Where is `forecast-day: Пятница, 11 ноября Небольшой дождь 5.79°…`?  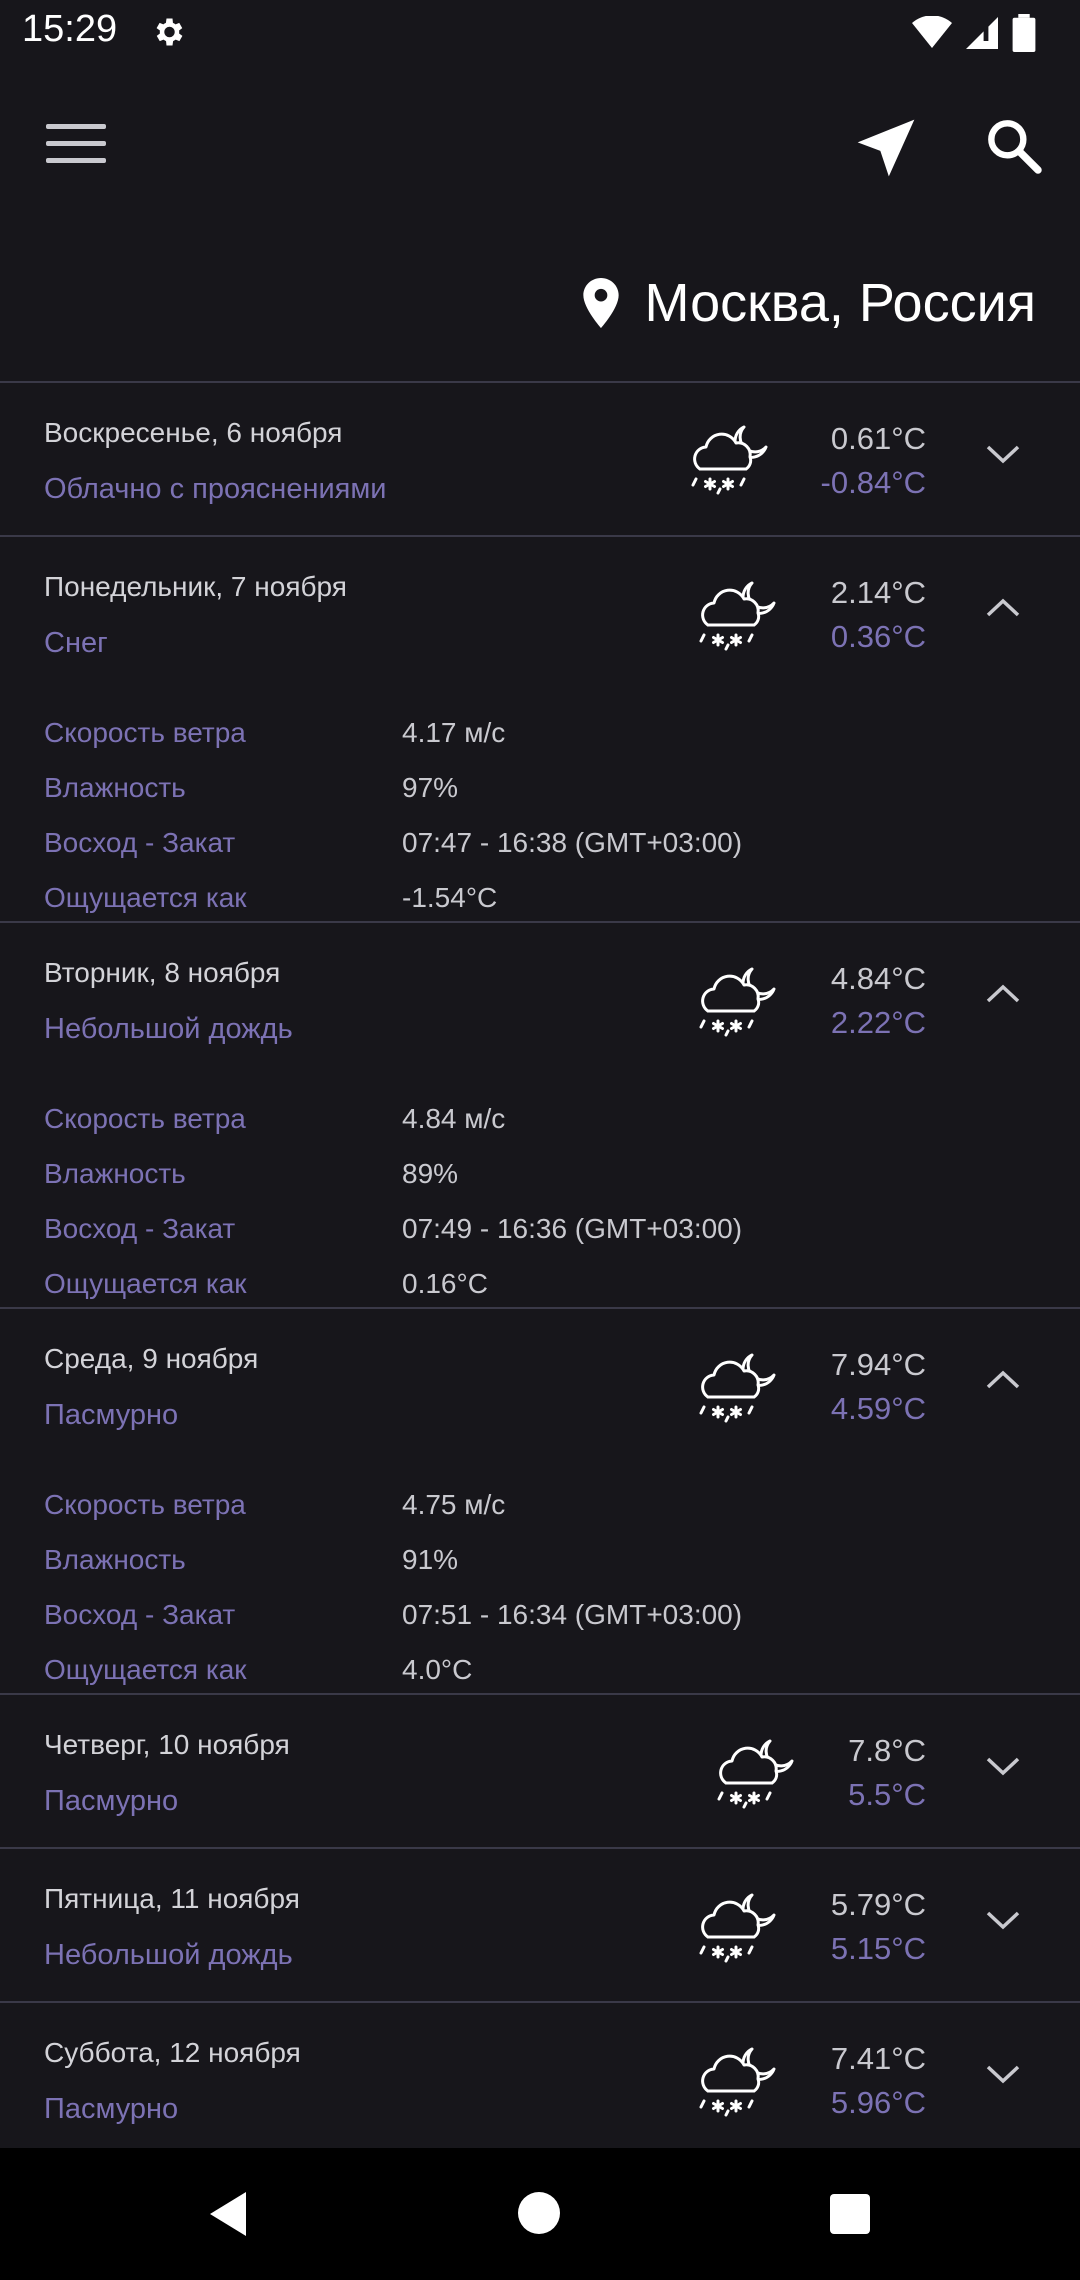
forecast-day: Пятница, 11 ноября Небольшой дождь 5.79°… is located at coordinates (540, 1925).